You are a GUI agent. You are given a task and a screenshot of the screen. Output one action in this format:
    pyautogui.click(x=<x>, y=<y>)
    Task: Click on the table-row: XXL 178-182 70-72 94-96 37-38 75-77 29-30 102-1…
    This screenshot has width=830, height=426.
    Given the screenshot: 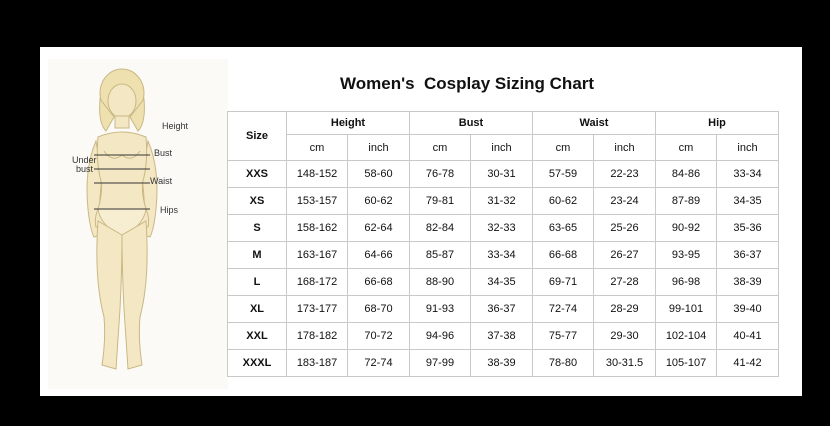 What is the action you would take?
    pyautogui.click(x=503, y=336)
    